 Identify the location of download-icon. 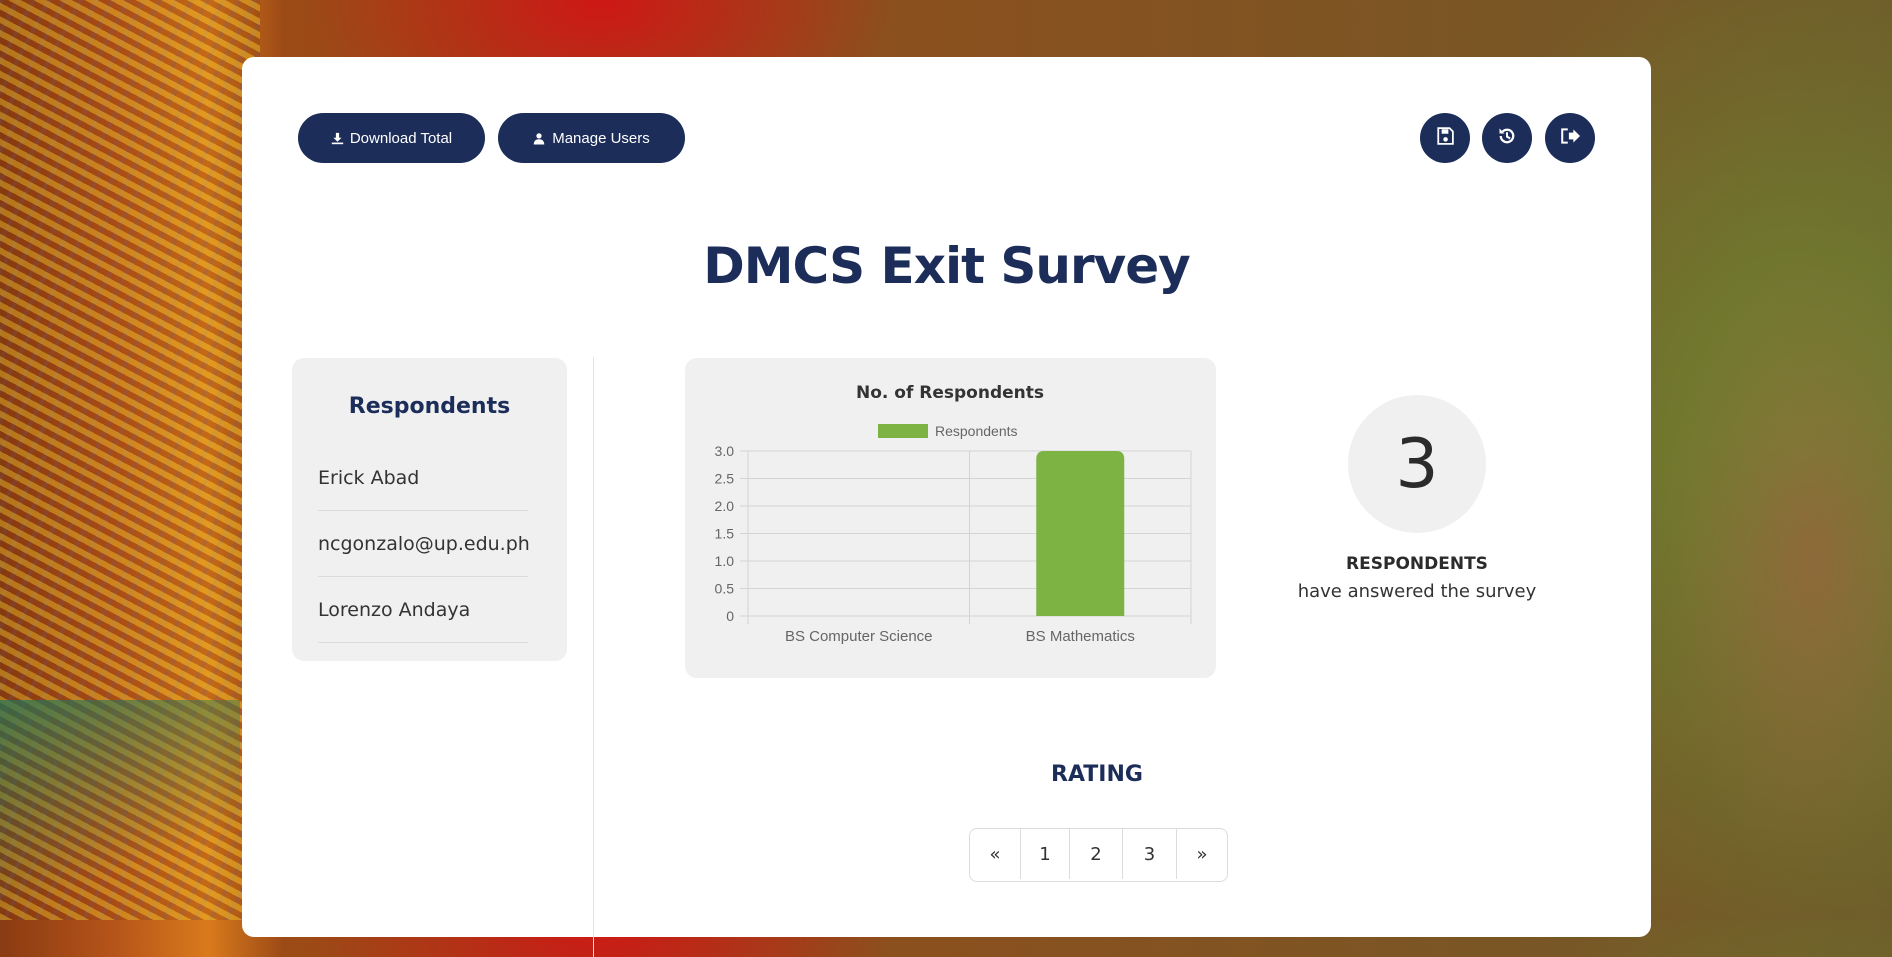
(337, 138).